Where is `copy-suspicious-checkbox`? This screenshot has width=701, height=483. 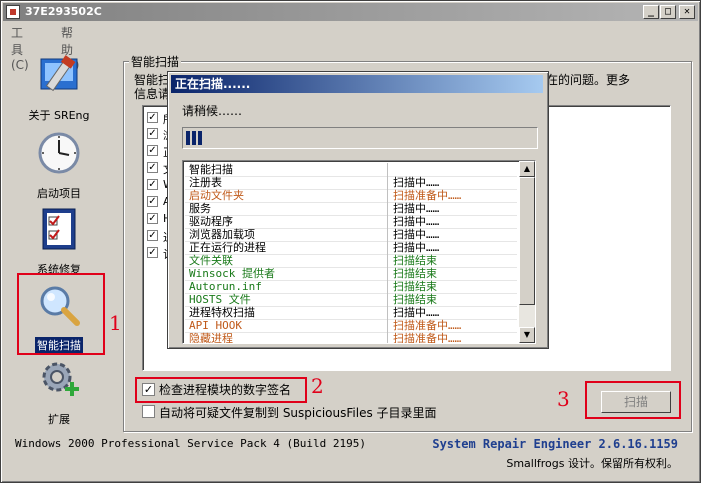
copy-suspicious-checkbox is located at coordinates (148, 411).